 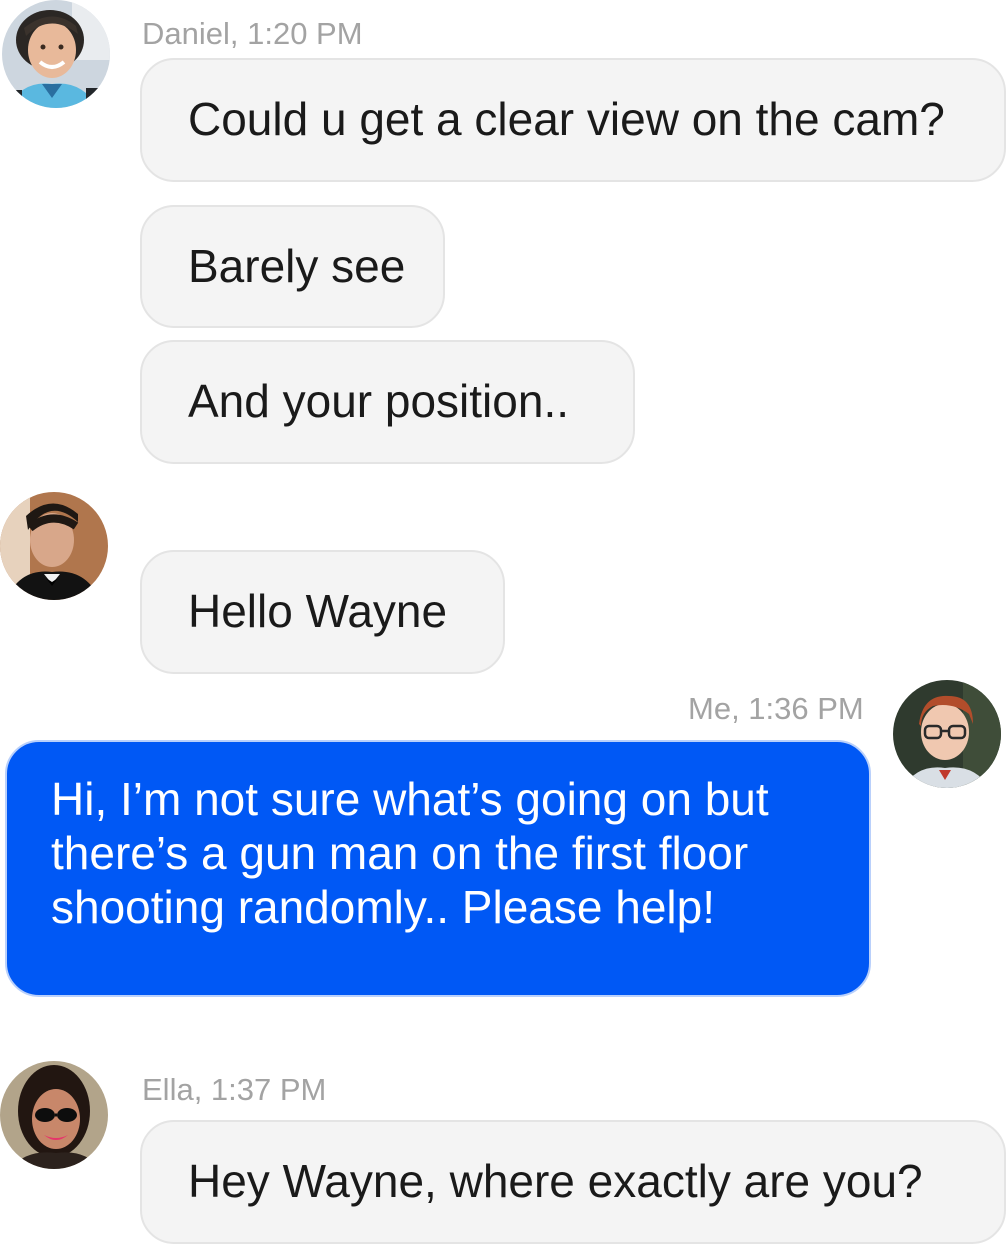 I want to click on daniel-avatar-icon, so click(x=56, y=54).